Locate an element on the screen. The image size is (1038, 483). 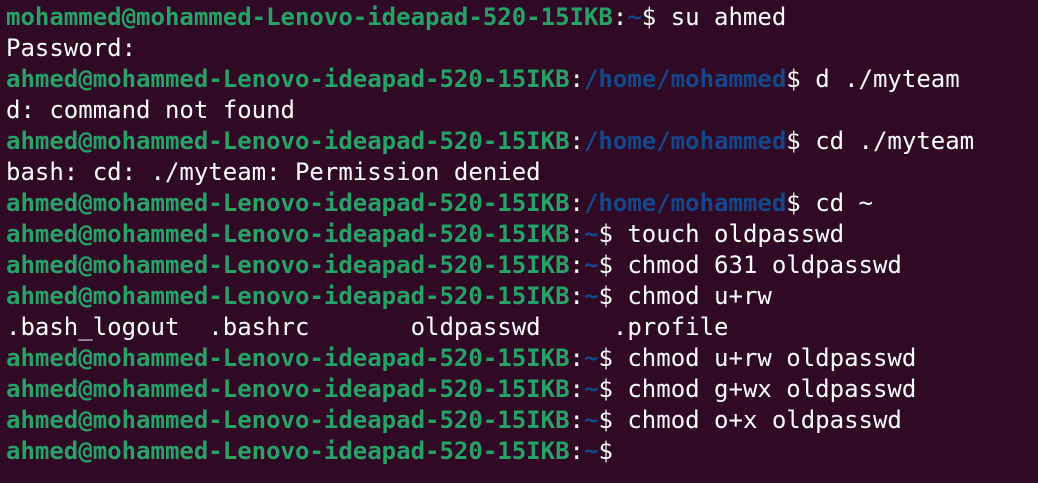
output-text: .bash_logout .bashrc oldpasswd .profile is located at coordinates (367, 327).